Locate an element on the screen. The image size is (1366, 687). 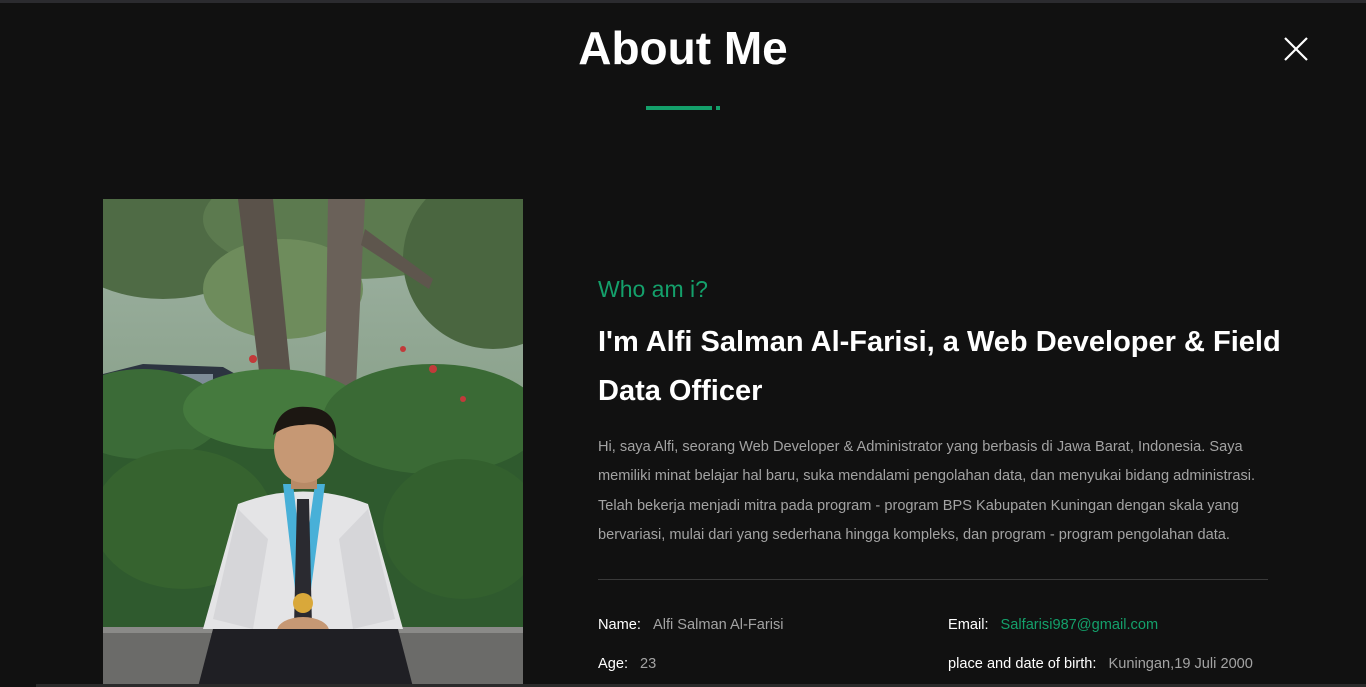
name-row: Name: Alfi Salman Al-Farisi is located at coordinates (691, 625).